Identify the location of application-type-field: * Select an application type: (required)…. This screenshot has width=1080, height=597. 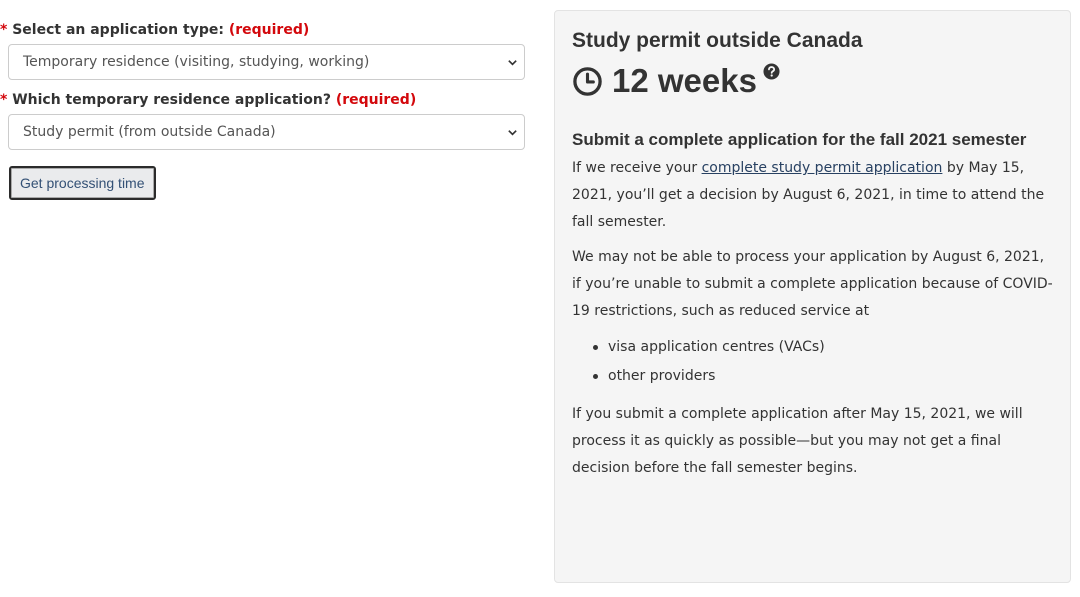
(265, 51).